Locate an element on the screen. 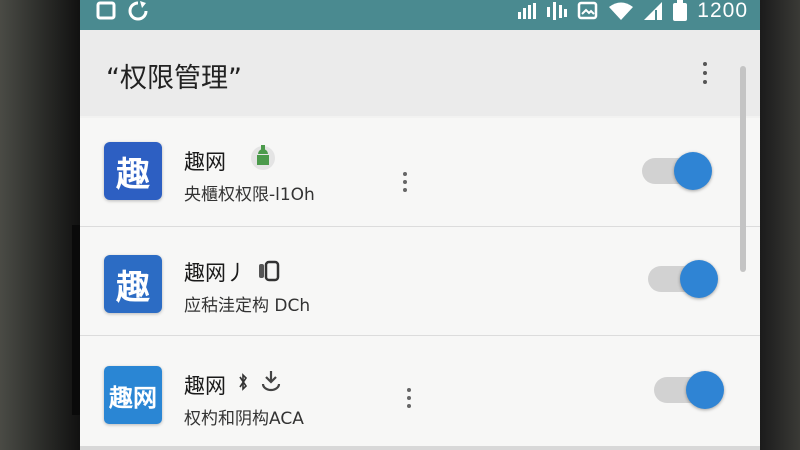 This screenshot has width=800, height=450. image-notification-icon is located at coordinates (588, 11).